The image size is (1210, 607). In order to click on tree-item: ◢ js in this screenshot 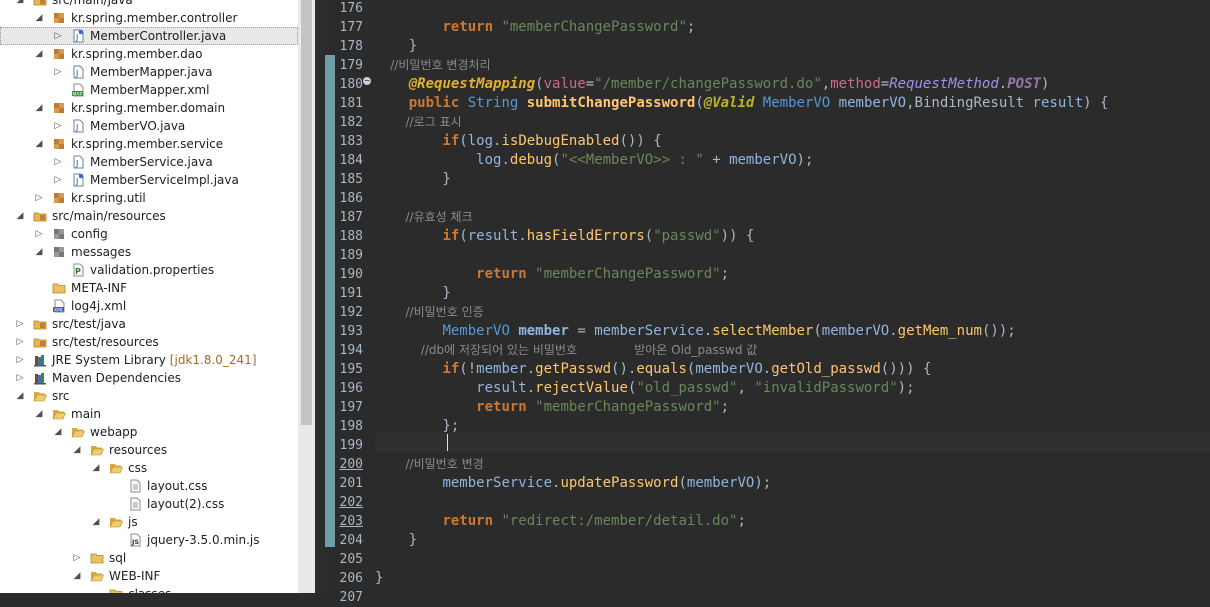, I will do `click(149, 522)`.